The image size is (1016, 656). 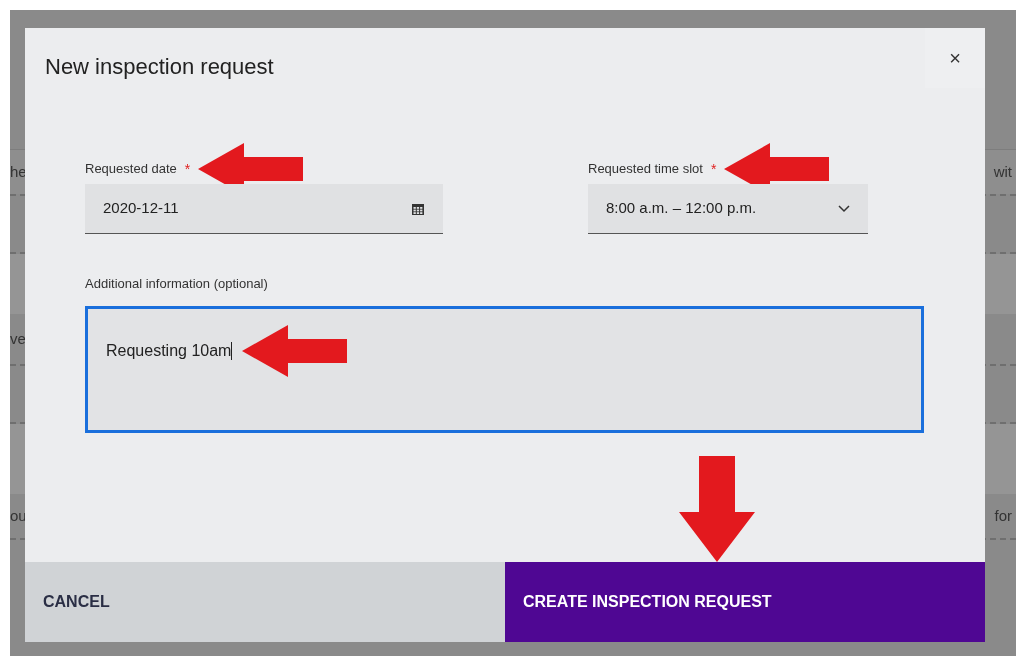 I want to click on background-text: ve, so click(x=18, y=338).